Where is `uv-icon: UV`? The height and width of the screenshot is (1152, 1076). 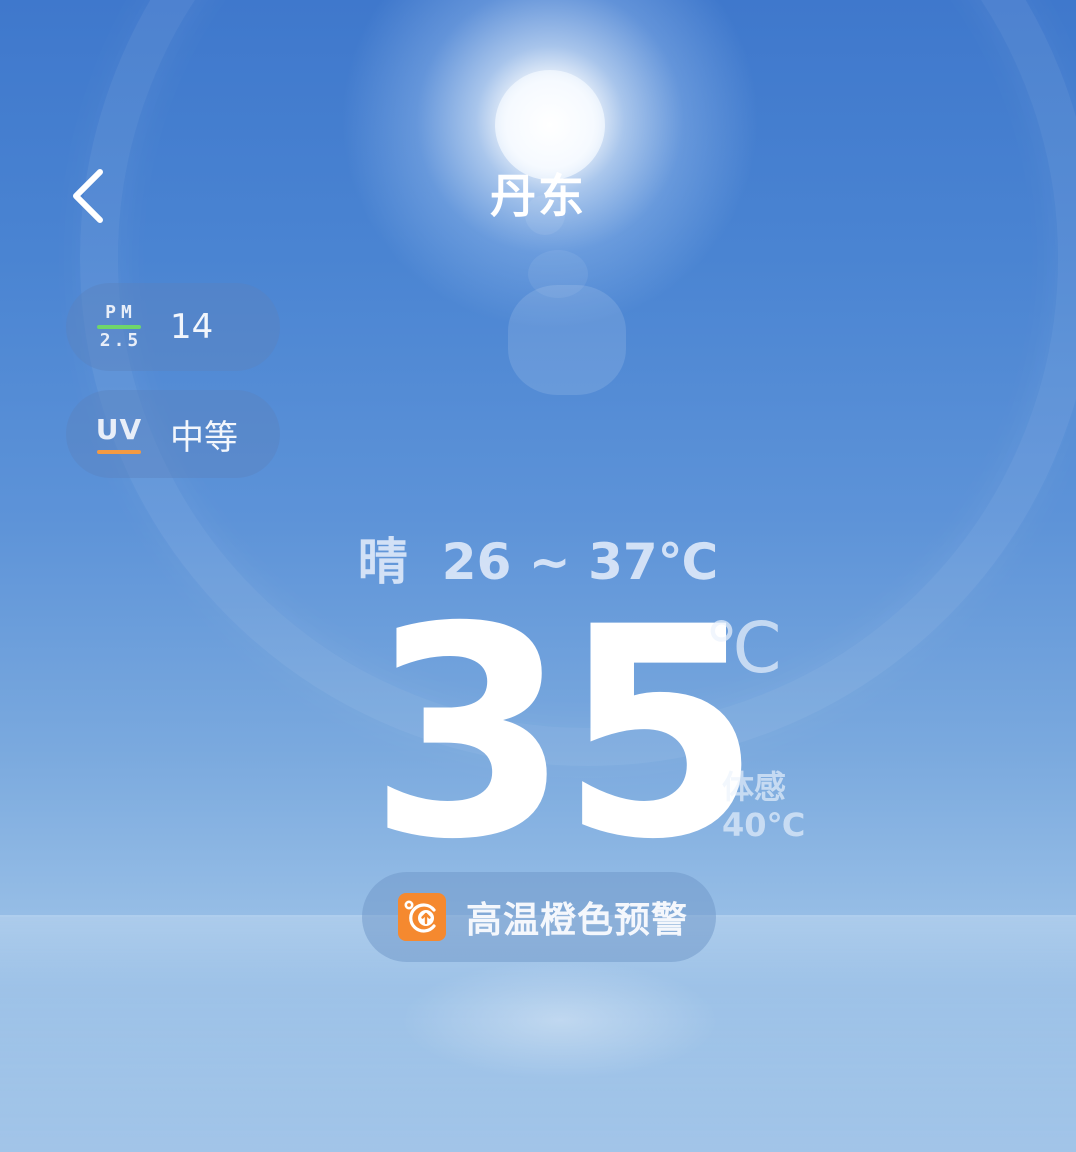
uv-icon: UV is located at coordinates (119, 434).